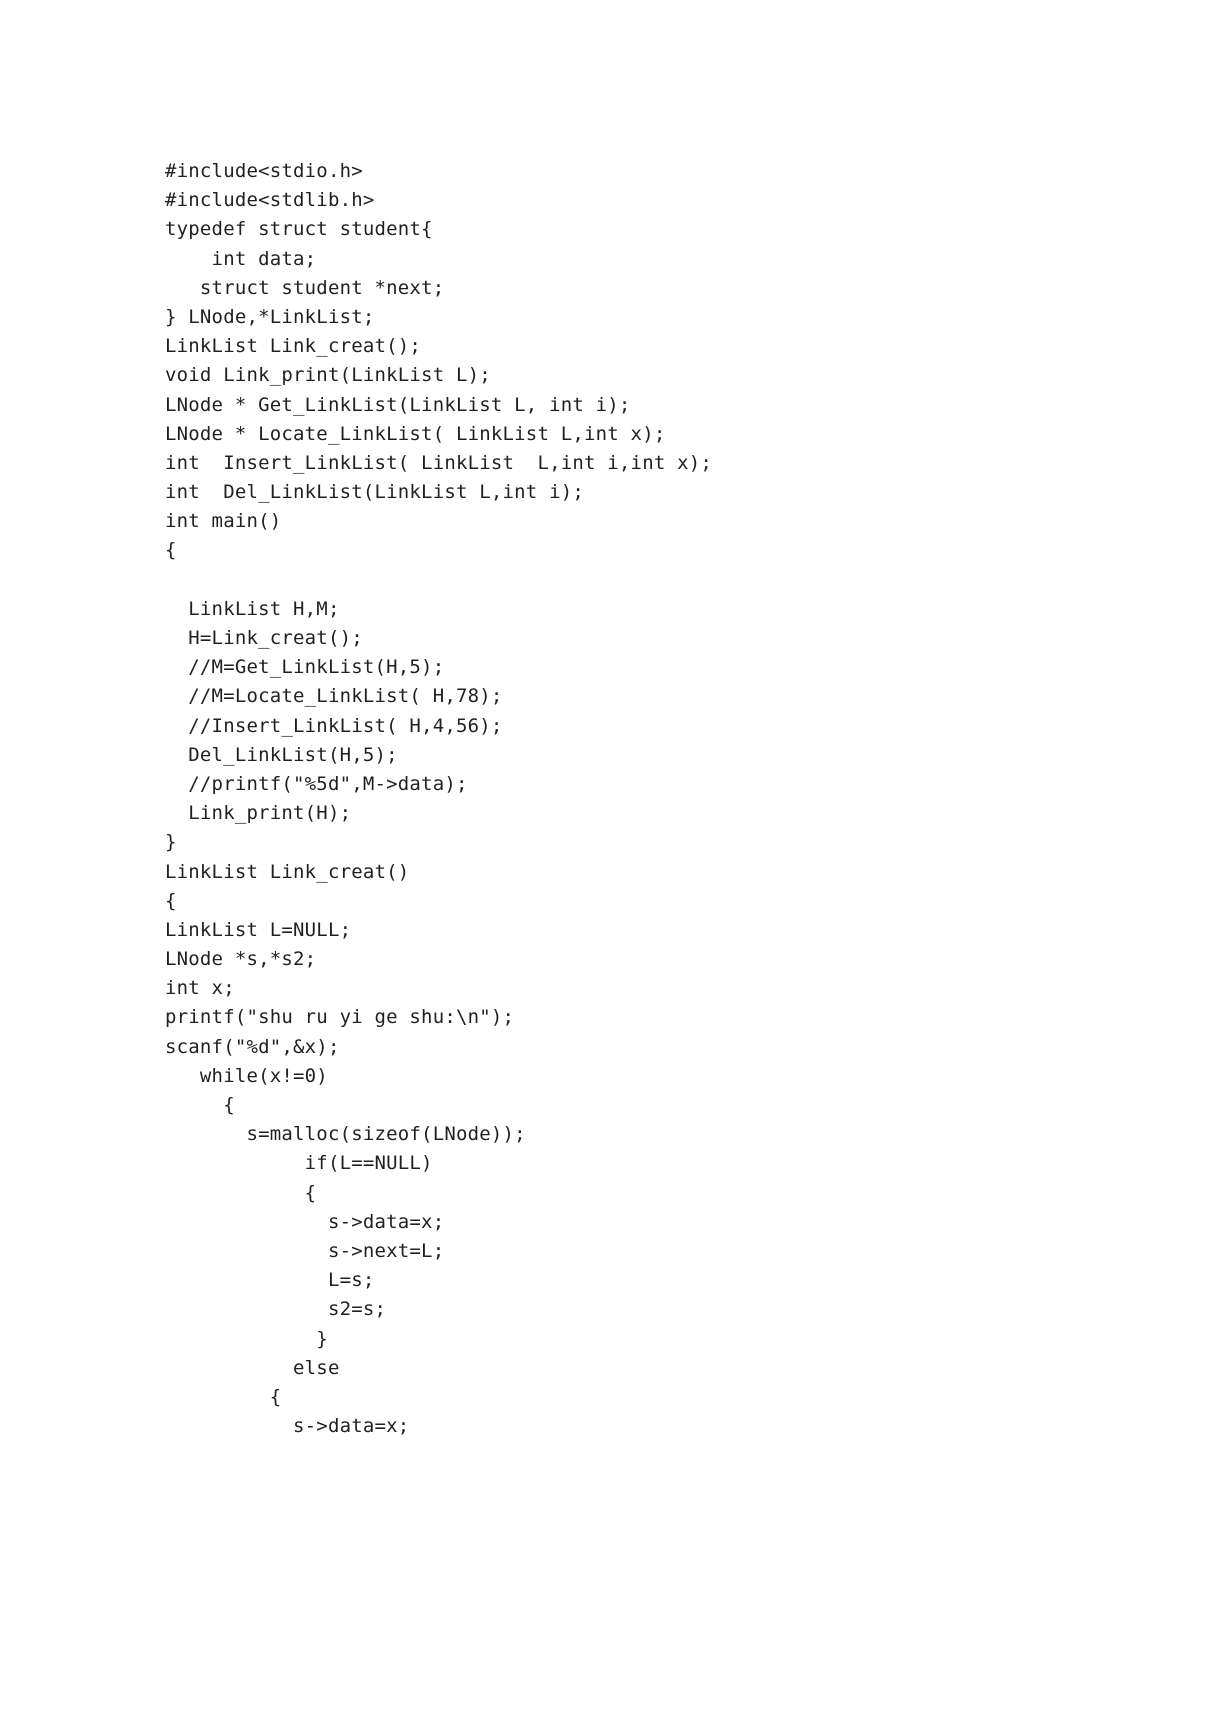 The height and width of the screenshot is (1719, 1214). Describe the element at coordinates (305, 1250) in the screenshot. I see `code-line: s->next=L;` at that location.